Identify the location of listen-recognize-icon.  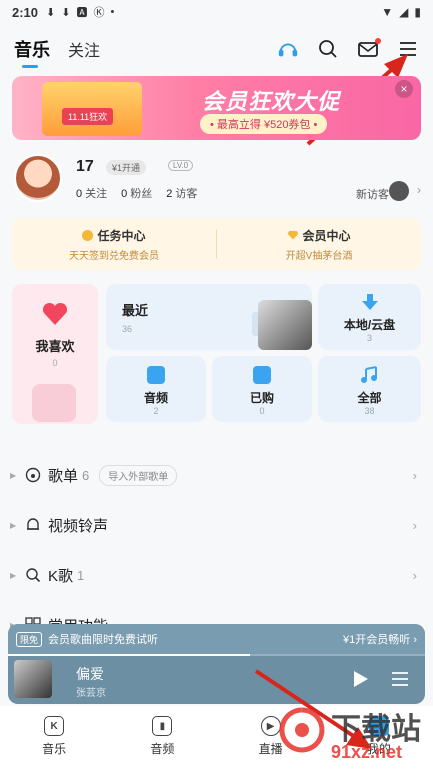
(288, 49).